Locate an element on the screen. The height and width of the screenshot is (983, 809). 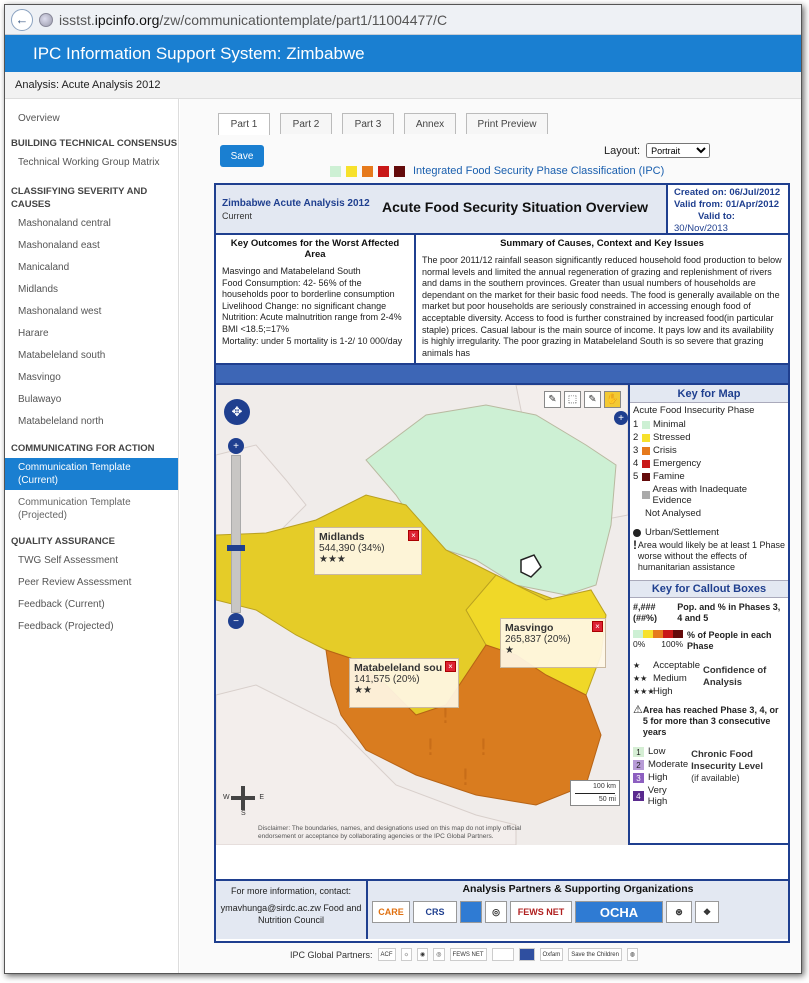
analysis-label: Analysis: Acute Analysis 2012 is located at coordinates (403, 85).